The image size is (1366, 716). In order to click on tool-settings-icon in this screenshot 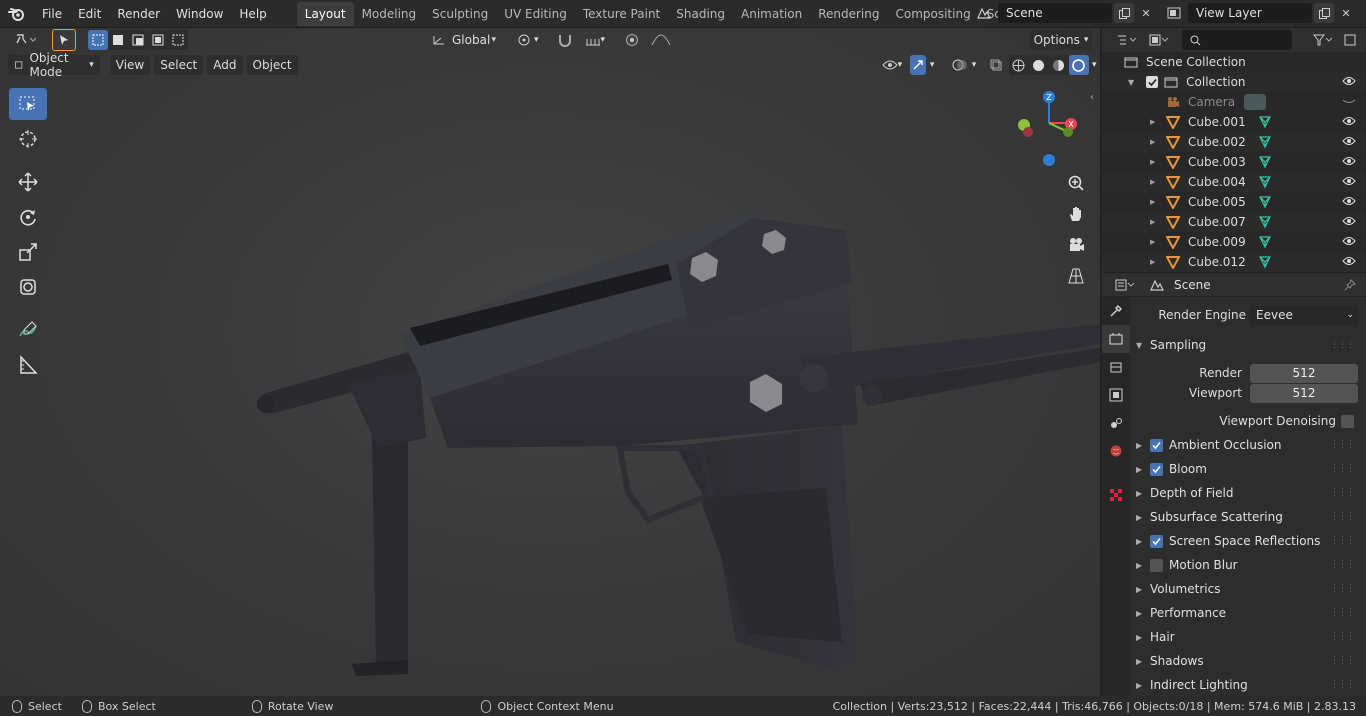, I will do `click(1116, 311)`.